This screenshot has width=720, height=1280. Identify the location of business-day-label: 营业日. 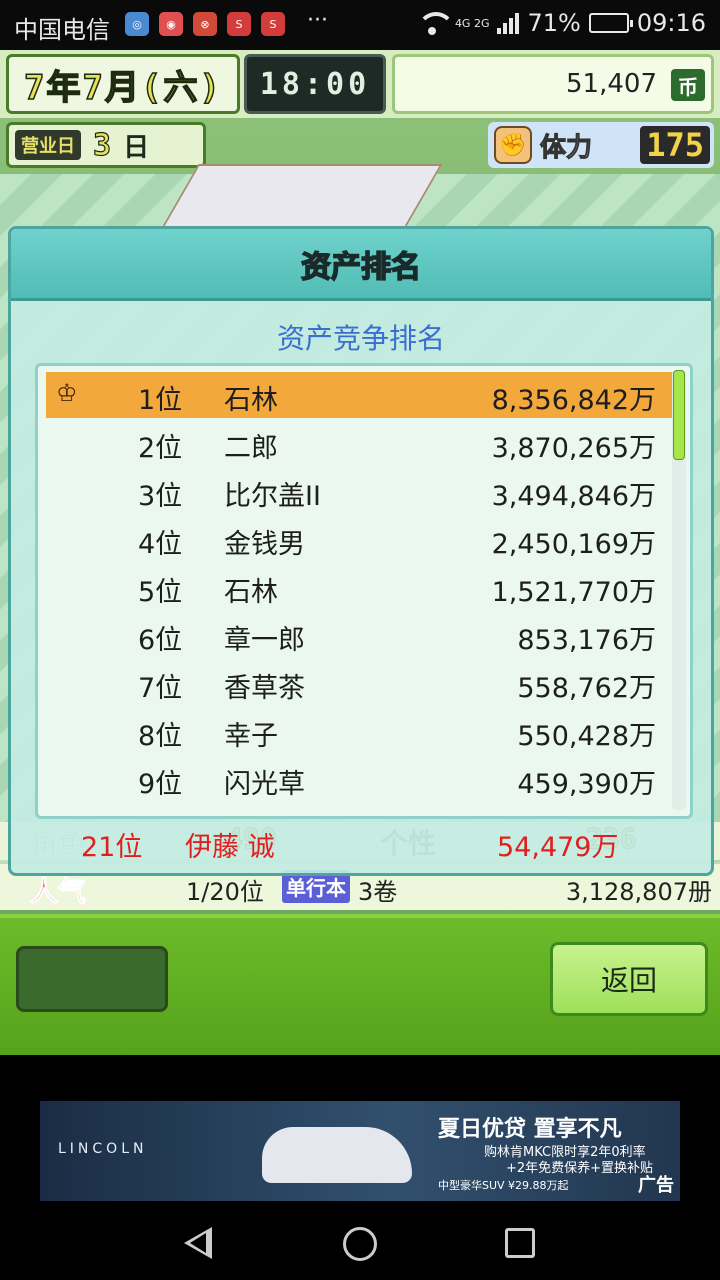
(48, 145).